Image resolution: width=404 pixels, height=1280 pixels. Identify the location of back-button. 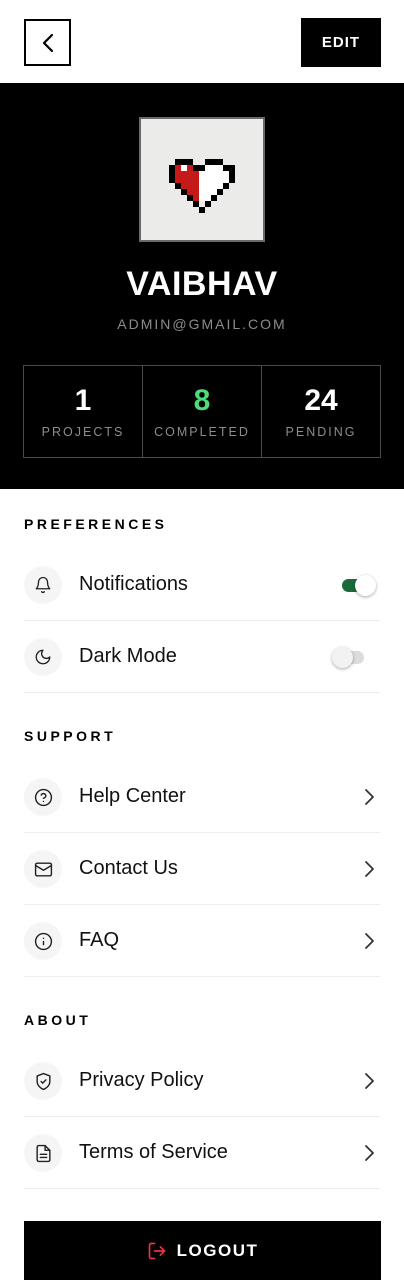
(47, 42).